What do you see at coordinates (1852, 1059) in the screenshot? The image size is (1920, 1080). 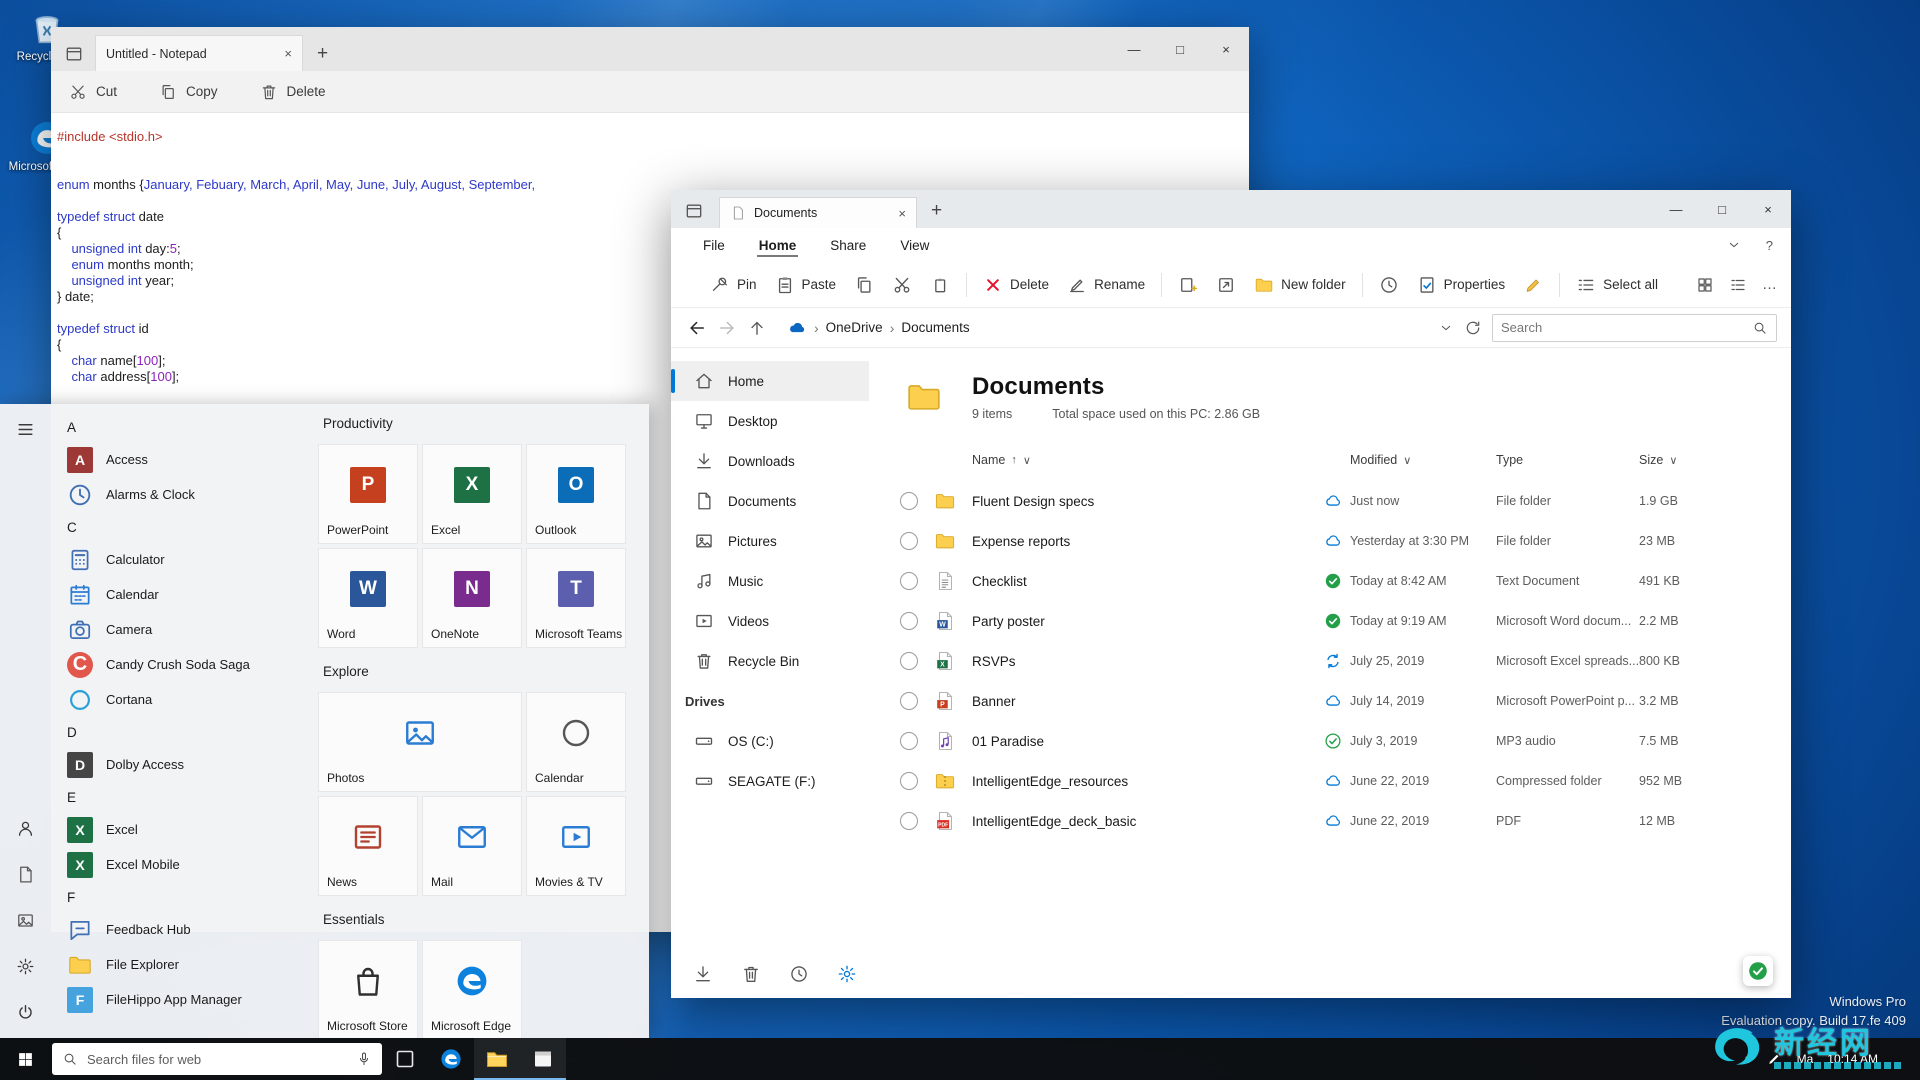 I see `tray-clock: 10:14 AM` at bounding box center [1852, 1059].